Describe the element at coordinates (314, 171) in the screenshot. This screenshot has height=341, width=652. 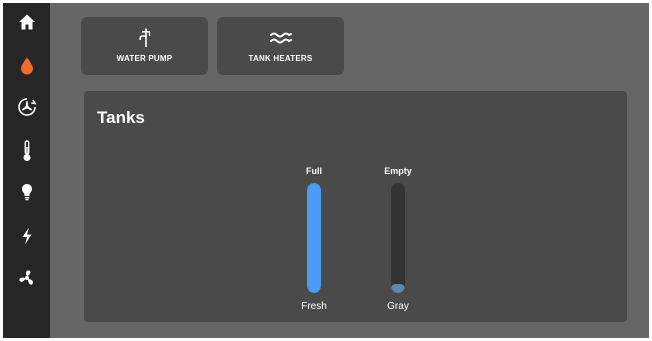
I see `tank-level-label: Full` at that location.